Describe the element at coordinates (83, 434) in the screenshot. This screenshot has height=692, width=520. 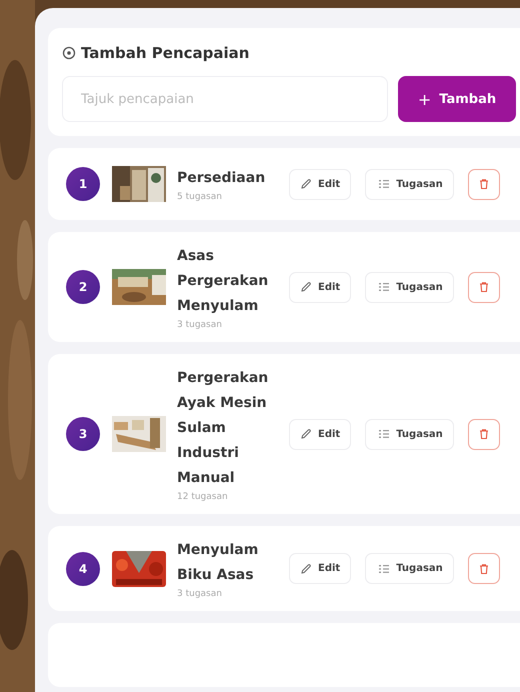
I see `step-number: 3` at that location.